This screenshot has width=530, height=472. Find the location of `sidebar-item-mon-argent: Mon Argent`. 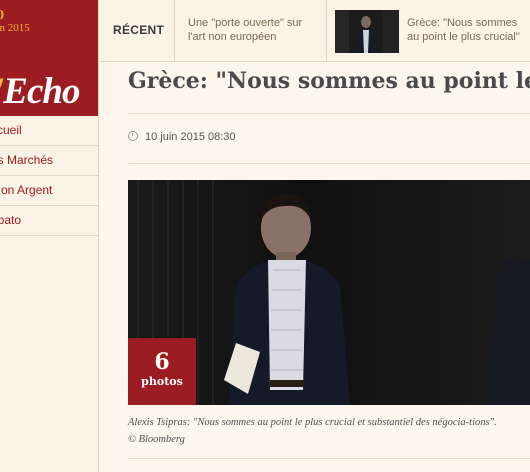

sidebar-item-mon-argent: Mon Argent is located at coordinates (49, 191).